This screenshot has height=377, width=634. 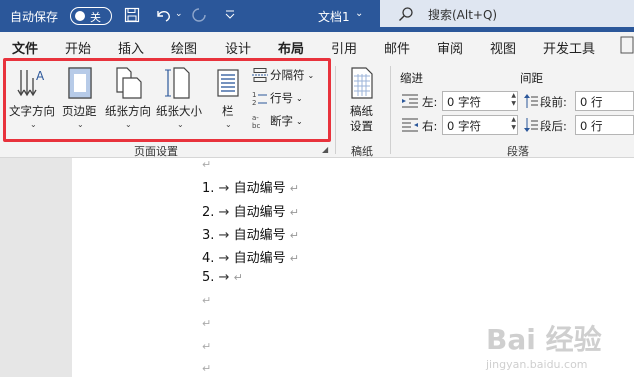 What do you see at coordinates (518, 151) in the screenshot?
I see `paragraph-group-label: 段落` at bounding box center [518, 151].